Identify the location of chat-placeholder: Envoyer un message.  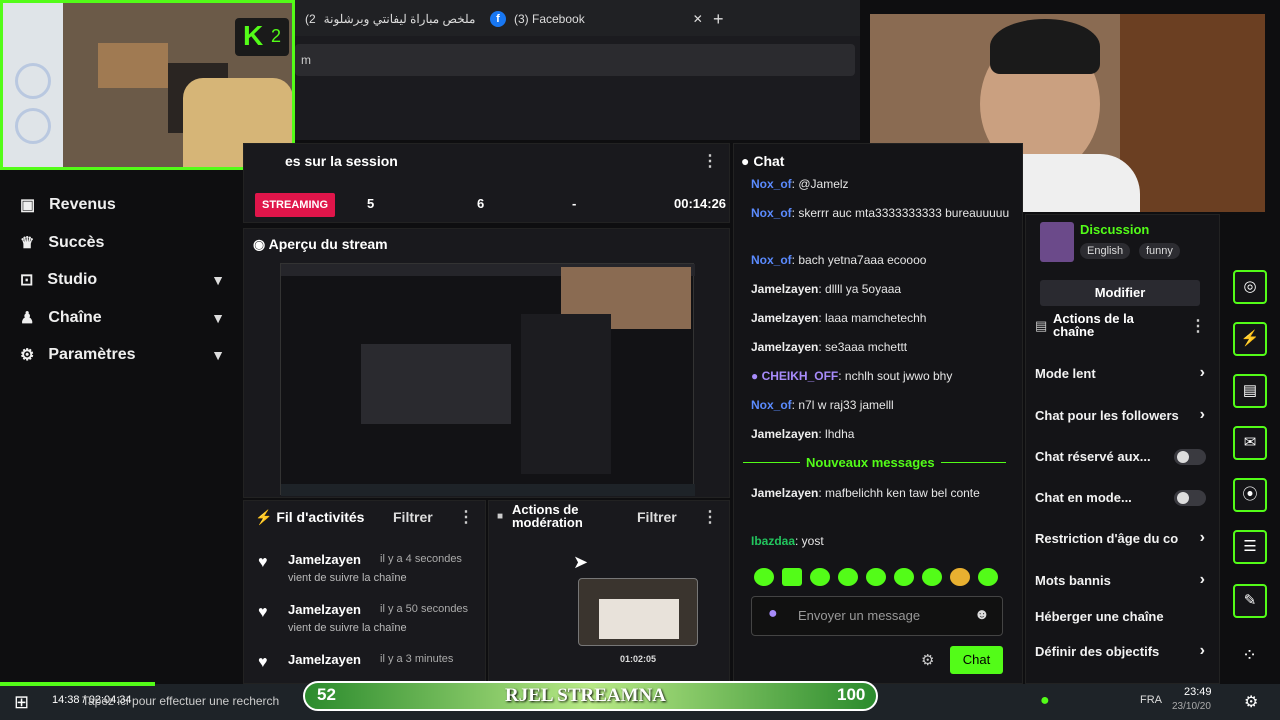
(859, 615).